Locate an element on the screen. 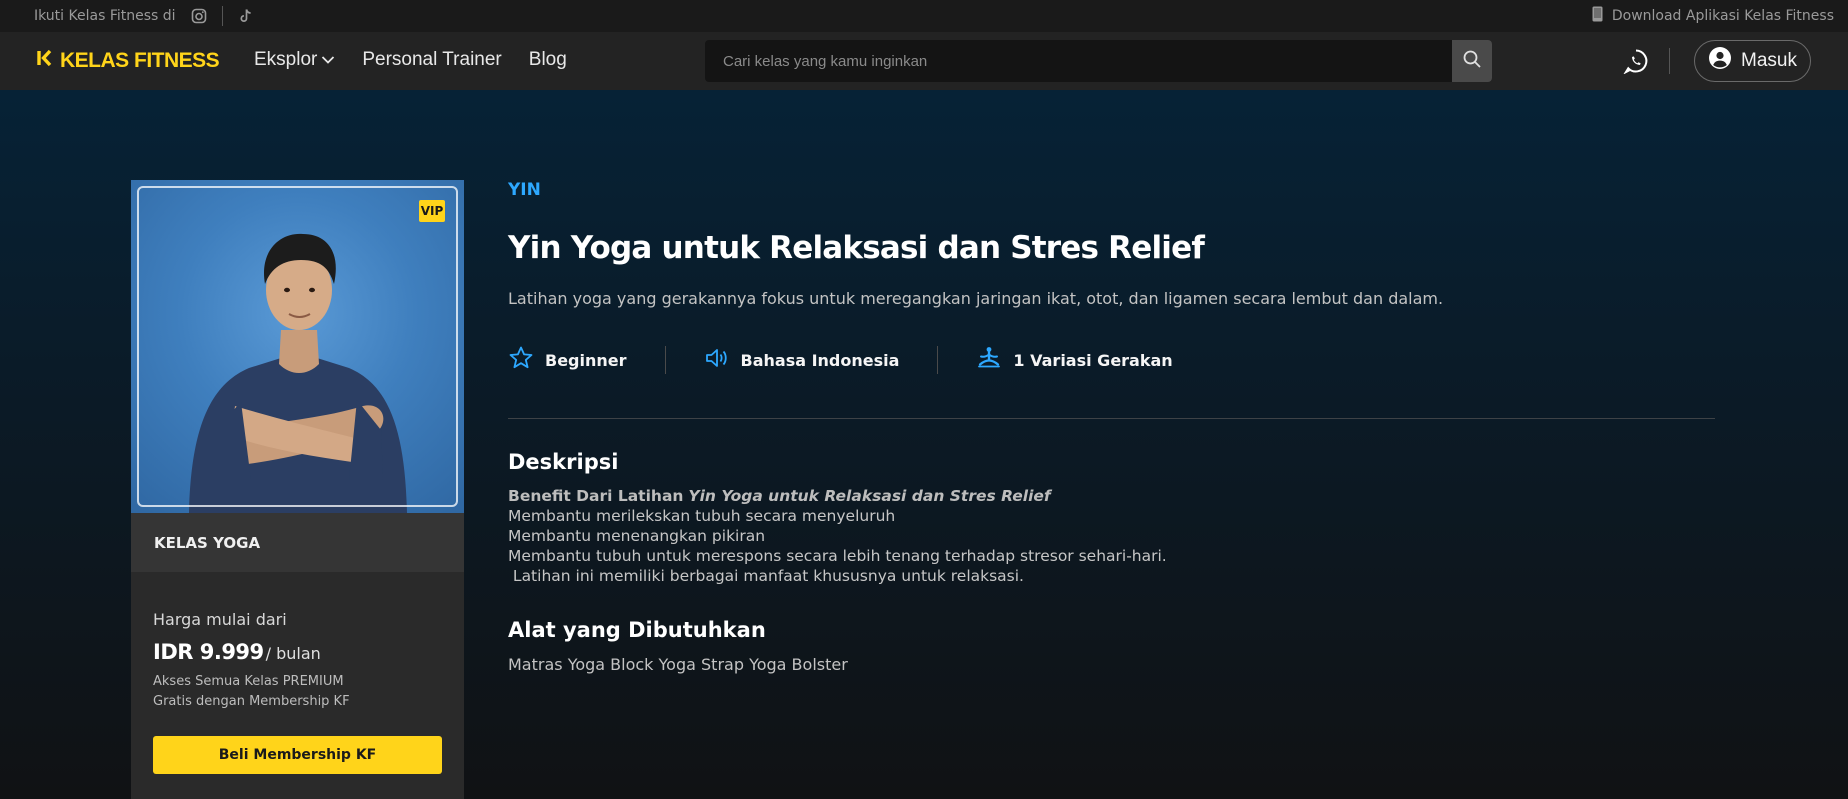  instructor-photo: VIP is located at coordinates (297, 346).